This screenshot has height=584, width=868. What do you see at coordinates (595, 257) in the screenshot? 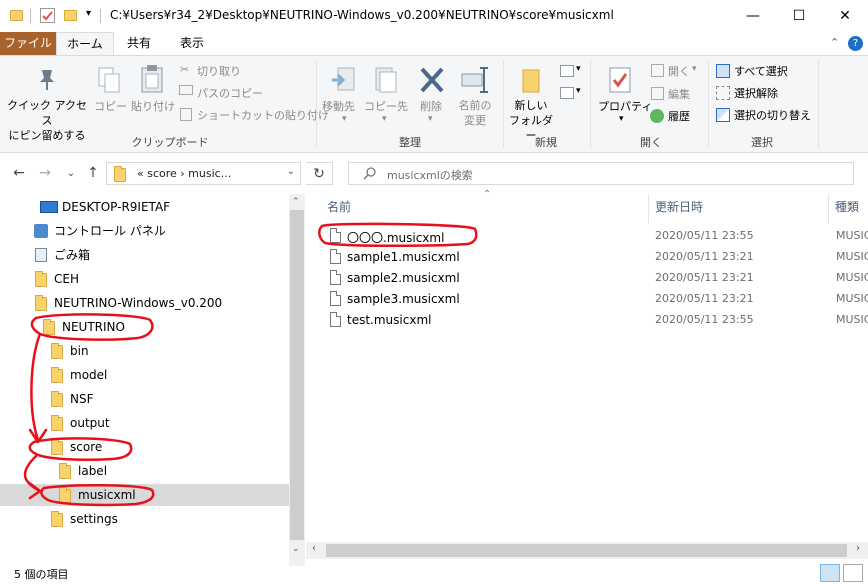
I see `file-row: sample1.musicxml 2020/05/11 23:21 MUSICX` at bounding box center [595, 257].